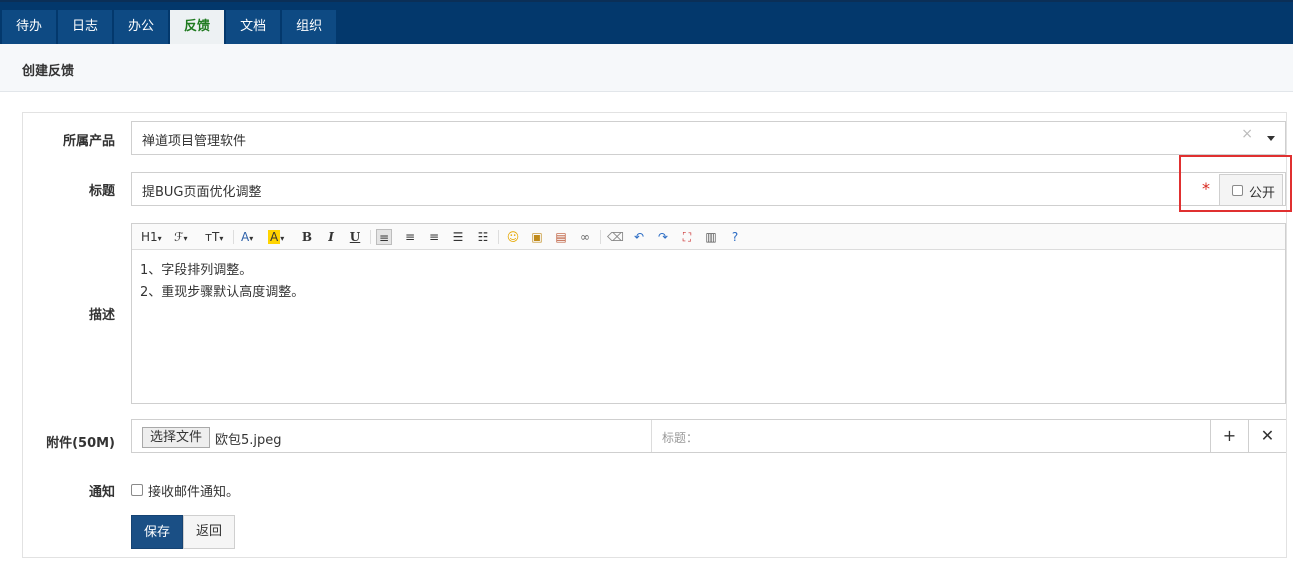 This screenshot has width=1293, height=565. I want to click on bold-icon: B, so click(307, 237).